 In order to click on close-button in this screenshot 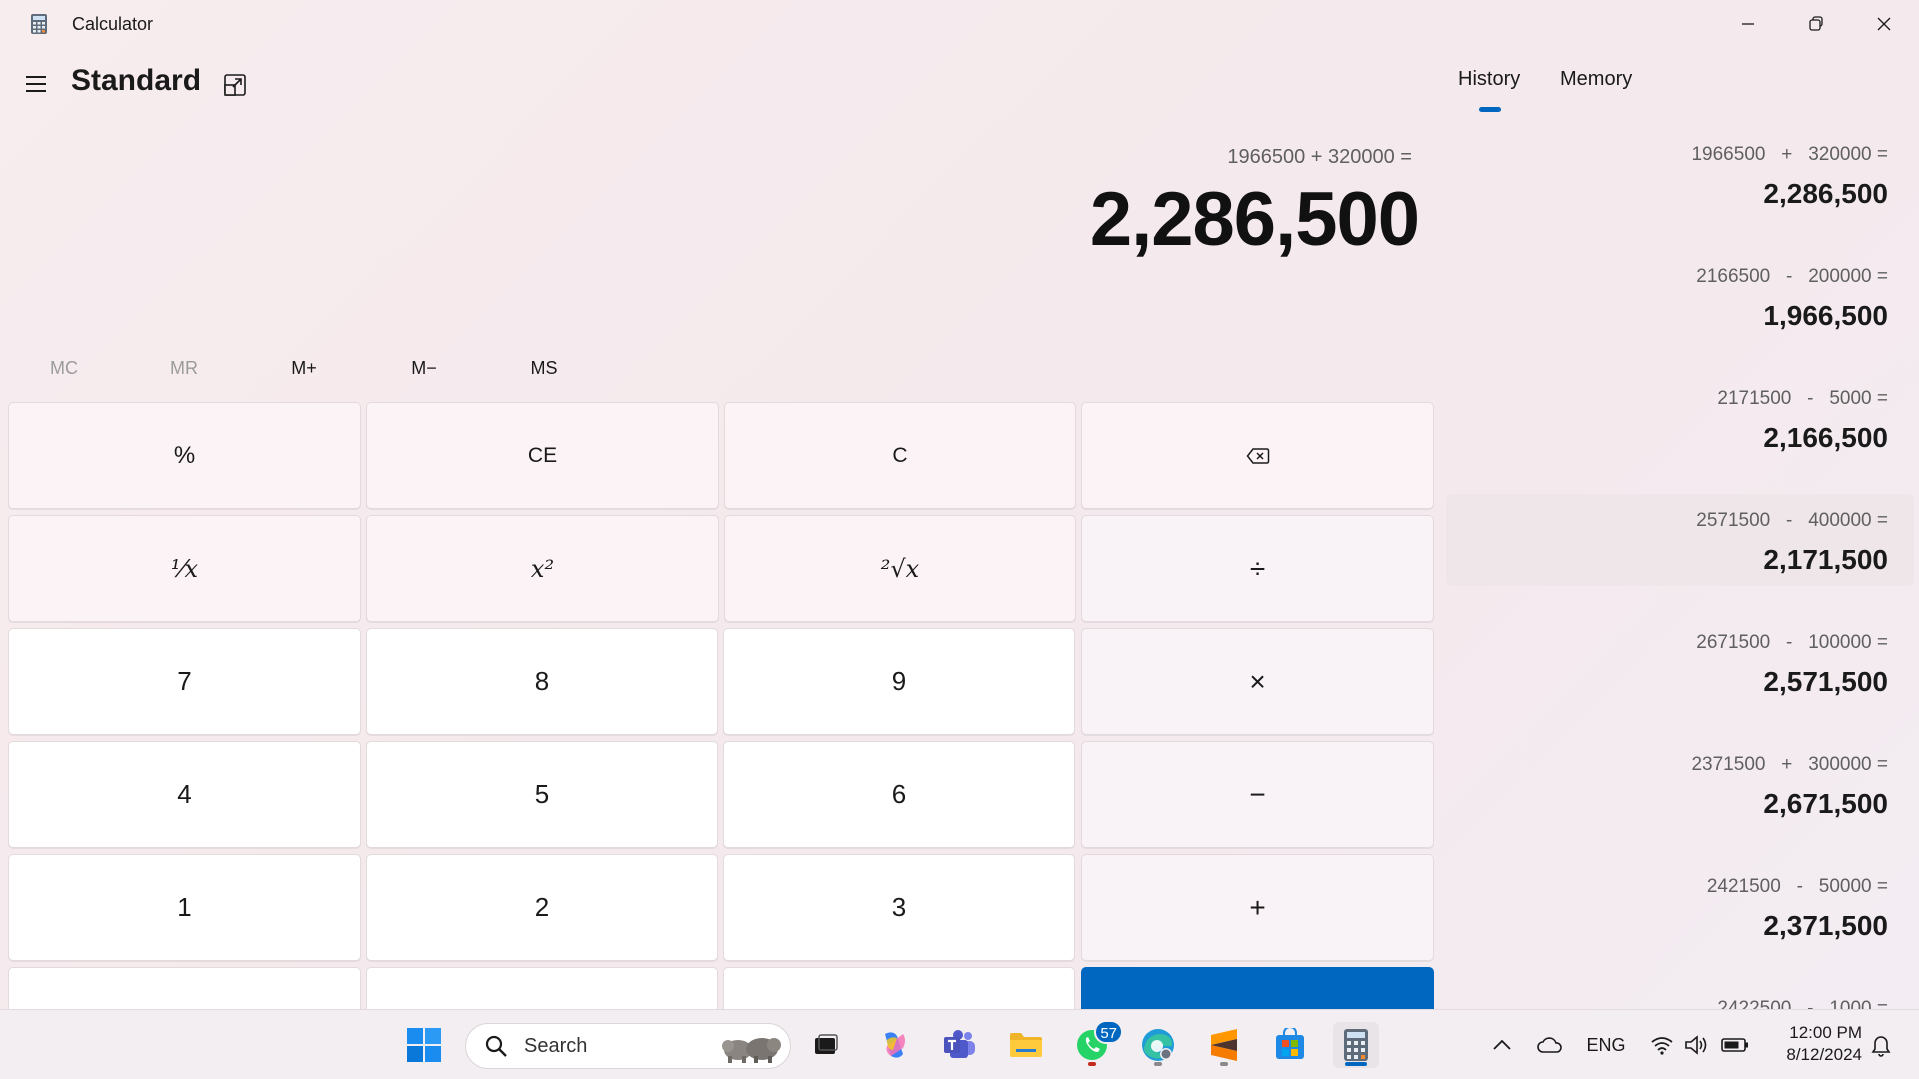, I will do `click(1884, 24)`.